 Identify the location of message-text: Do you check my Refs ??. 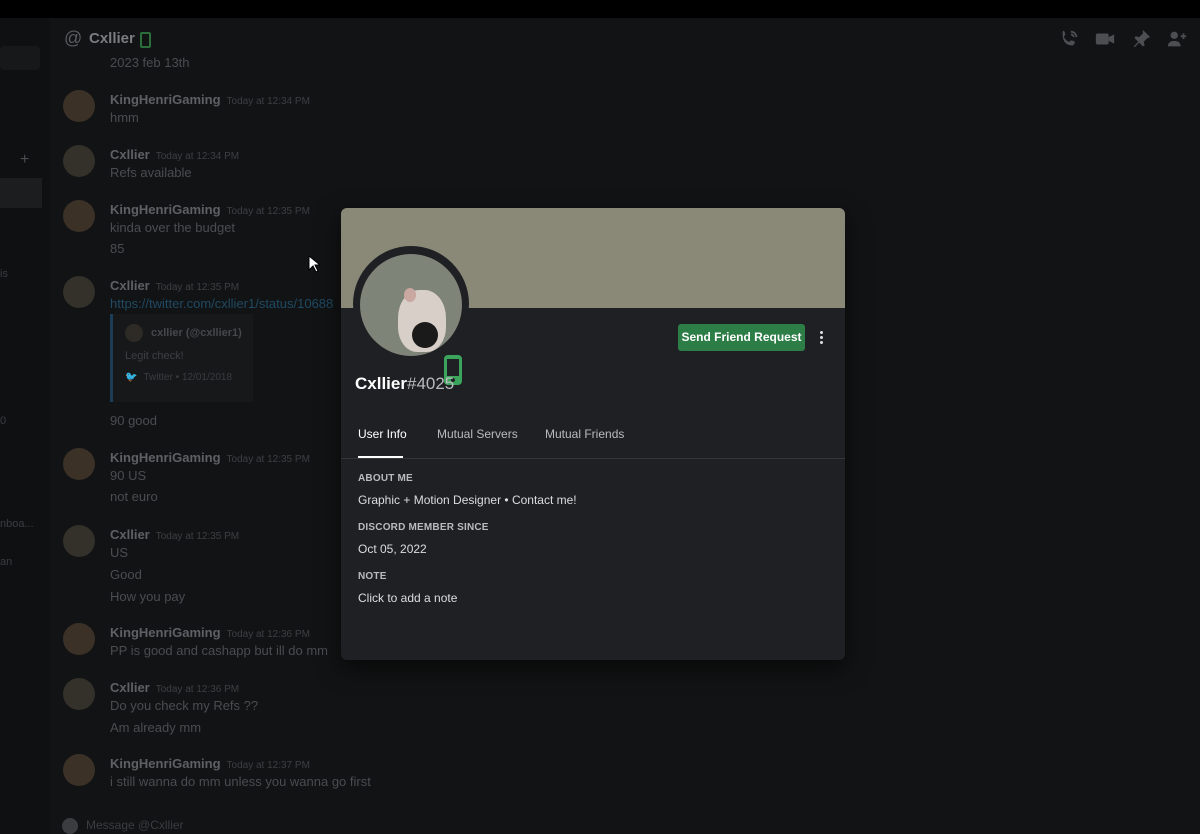
(184, 705).